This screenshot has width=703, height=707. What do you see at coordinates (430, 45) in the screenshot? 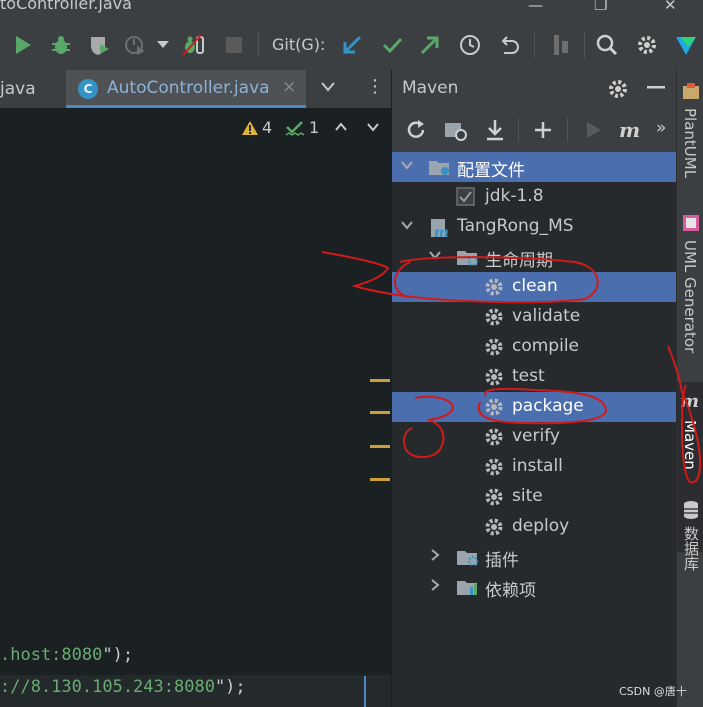
I see `git-push-button` at bounding box center [430, 45].